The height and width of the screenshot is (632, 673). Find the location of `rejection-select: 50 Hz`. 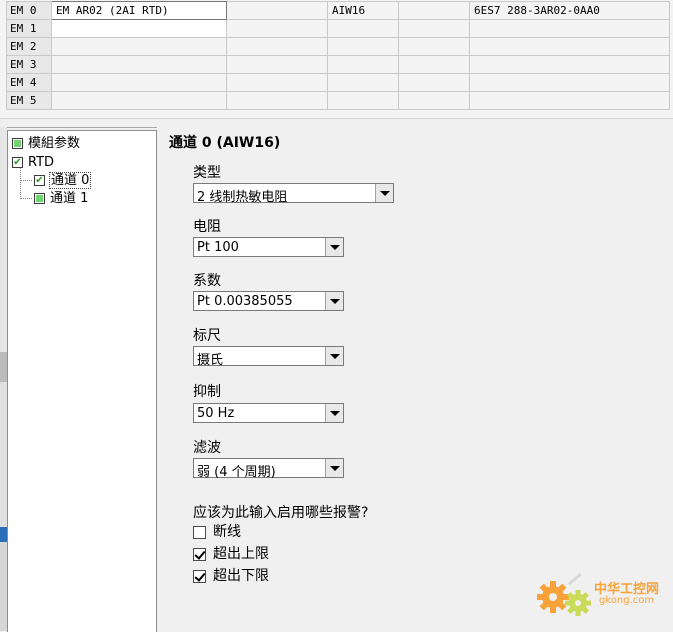

rejection-select: 50 Hz is located at coordinates (268, 413).